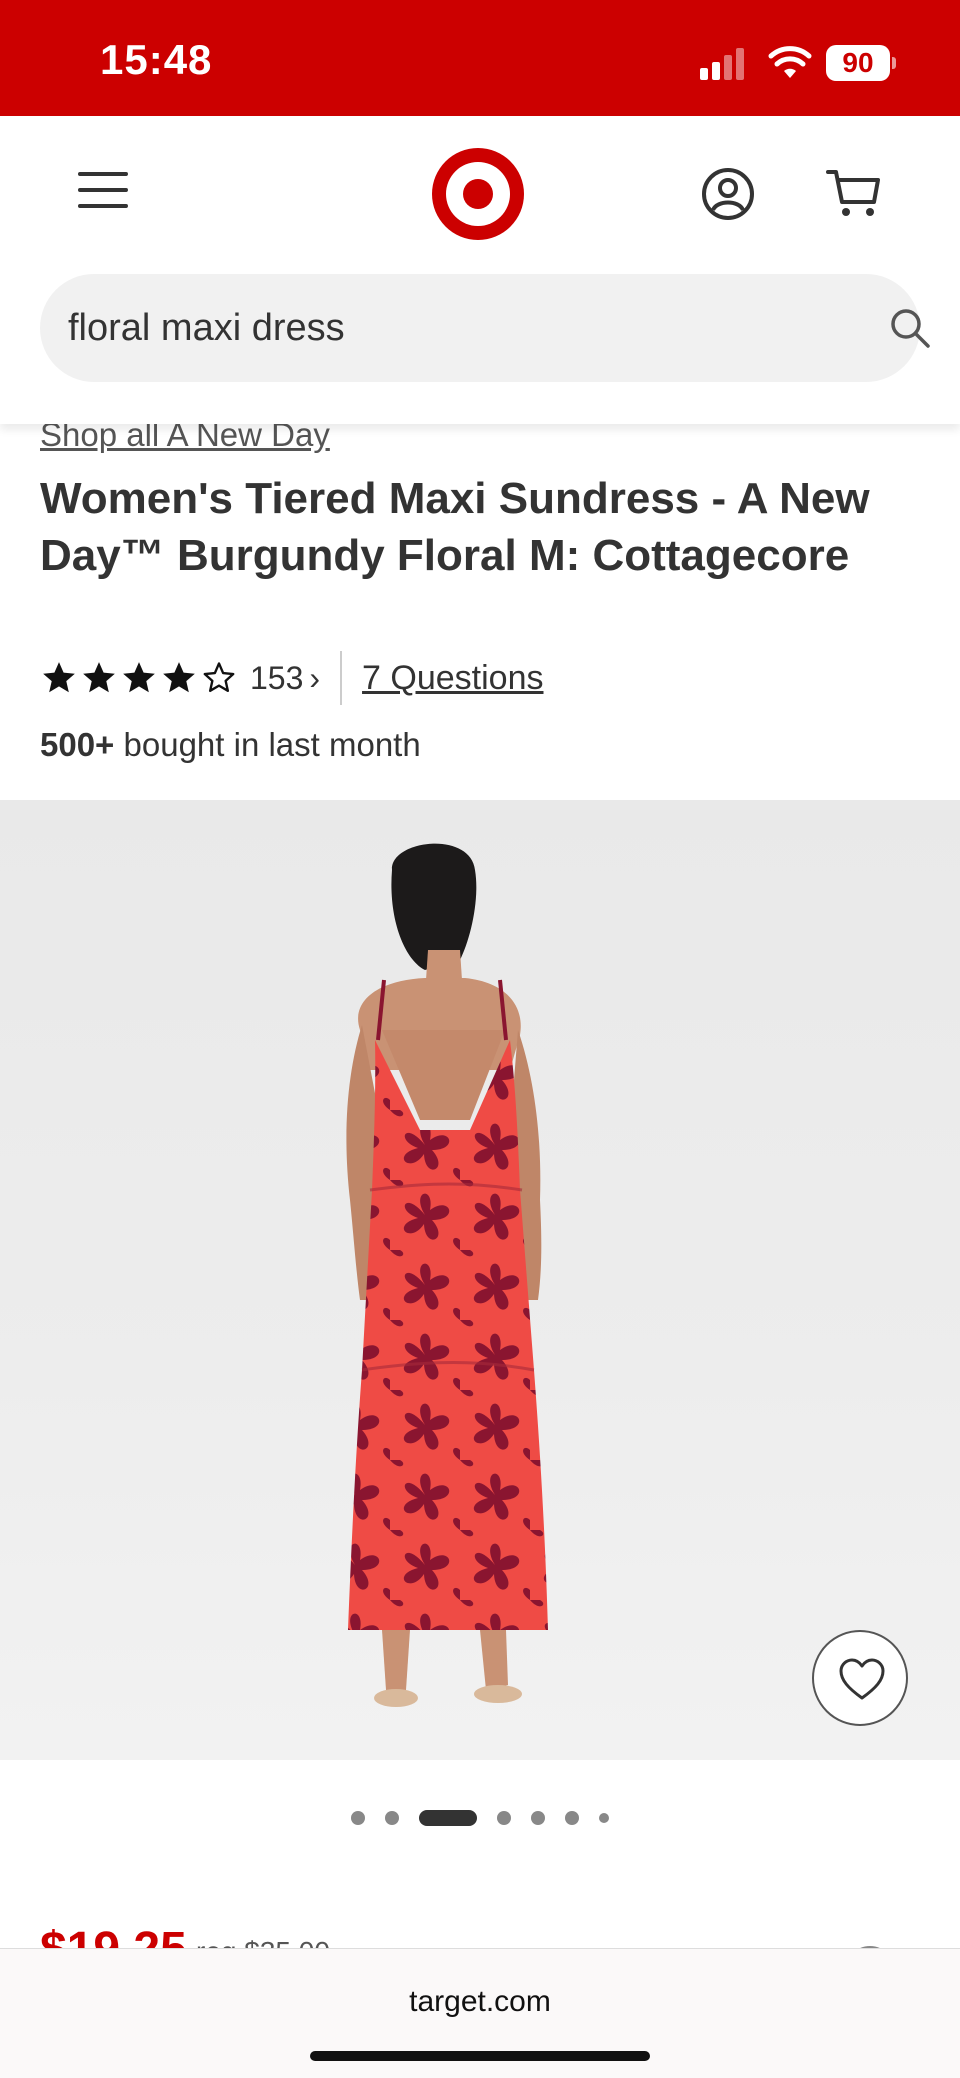  Describe the element at coordinates (480, 270) in the screenshot. I see `site-header` at that location.